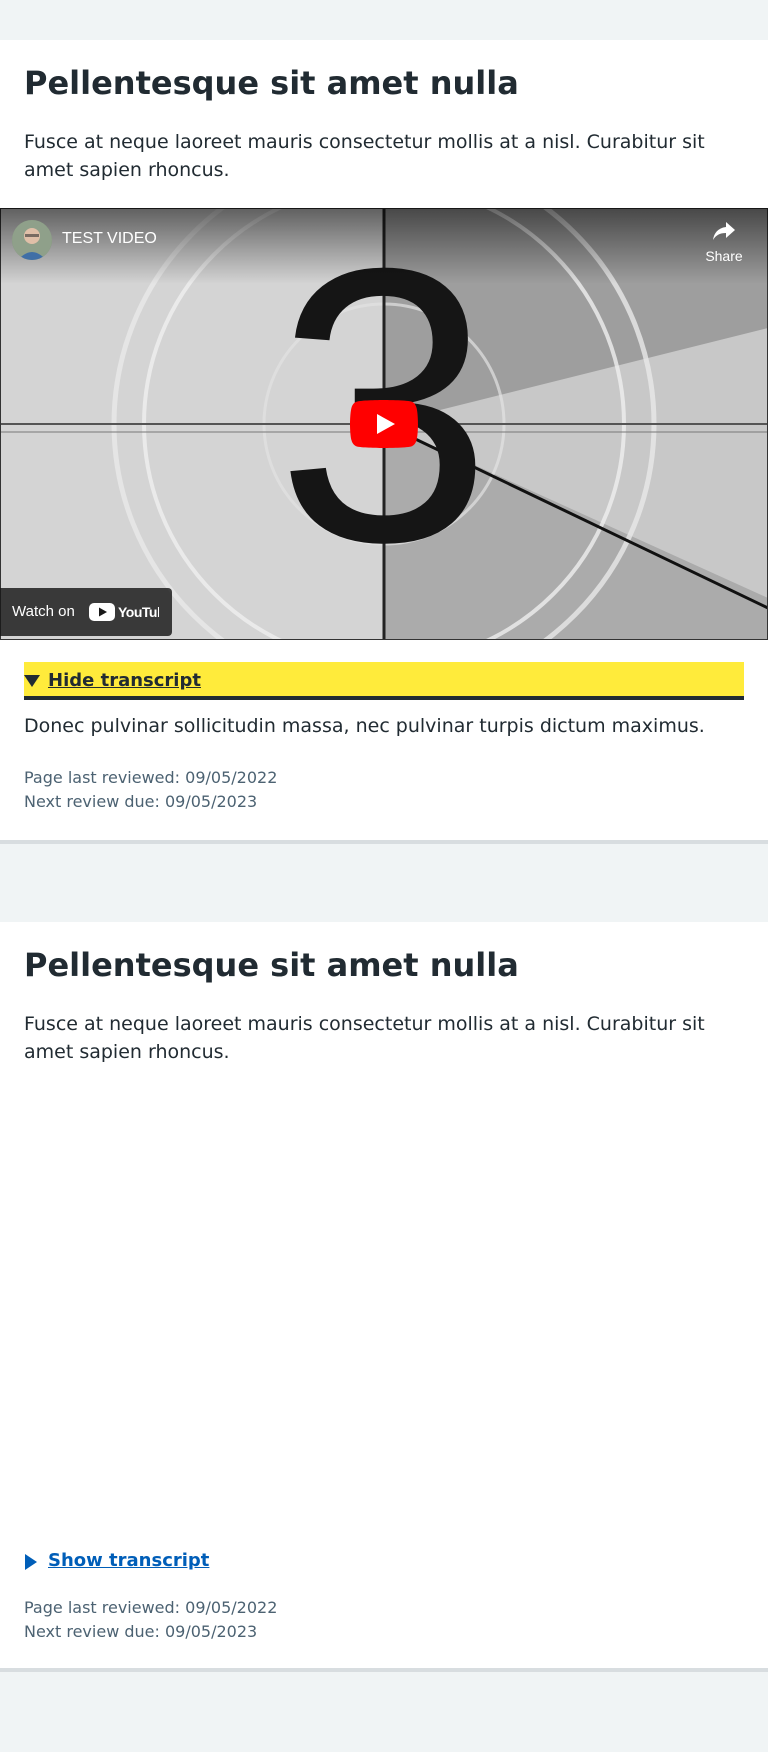  I want to click on video-title: TEST VIDEO, so click(109, 239).